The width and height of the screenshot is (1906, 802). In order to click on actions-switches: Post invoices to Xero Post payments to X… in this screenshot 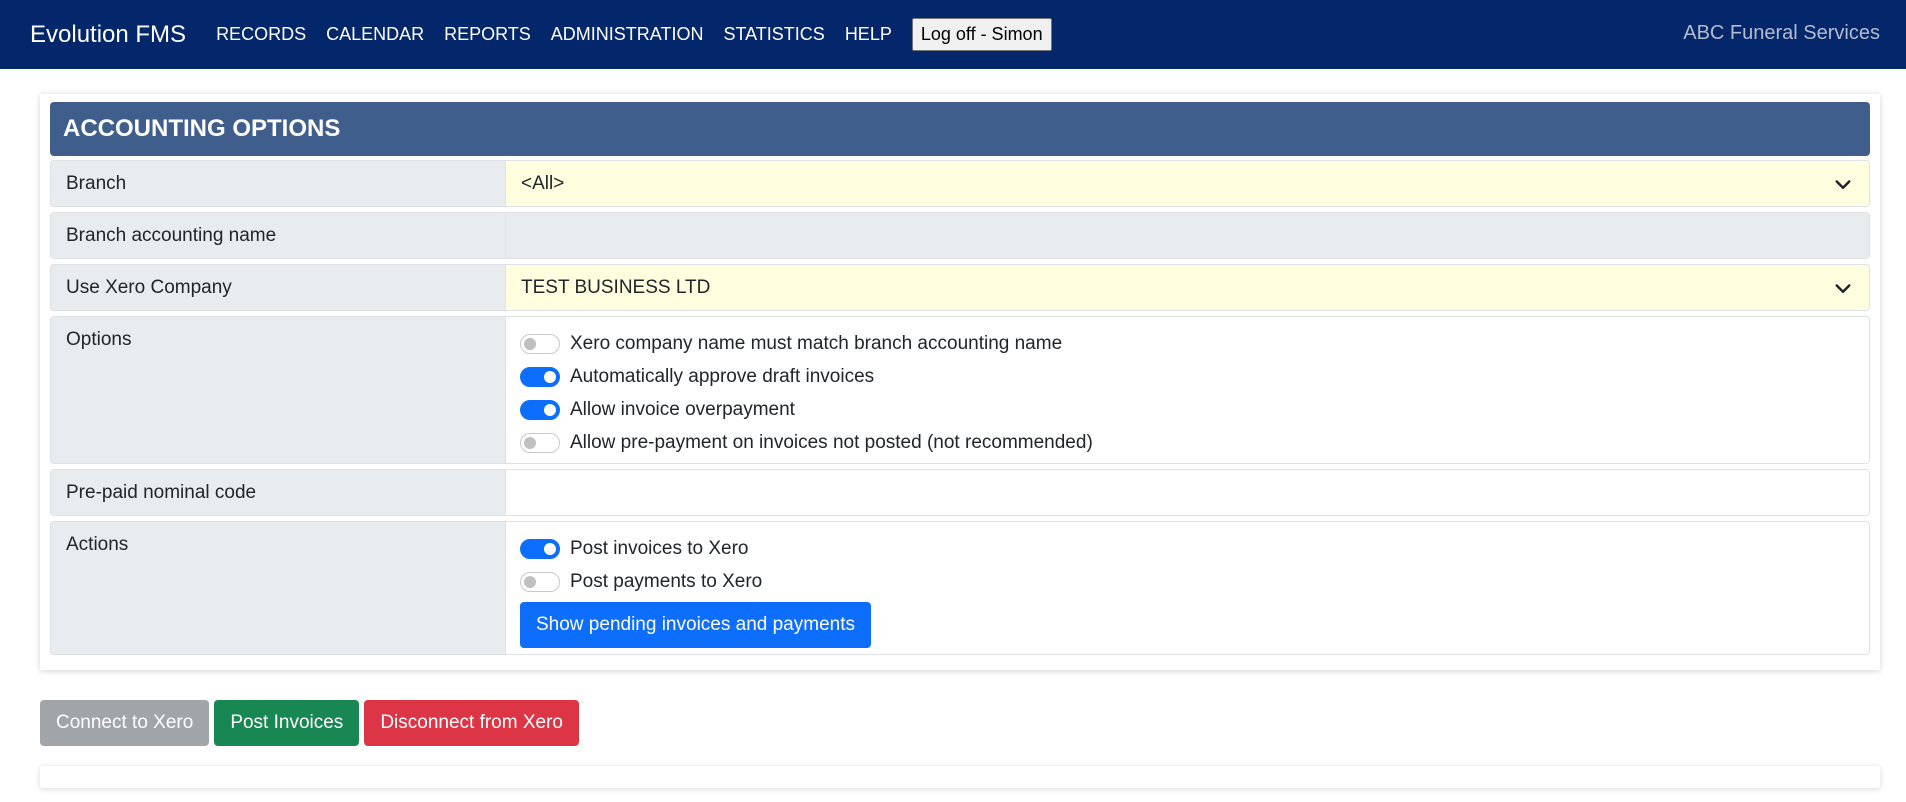, I will do `click(1187, 588)`.